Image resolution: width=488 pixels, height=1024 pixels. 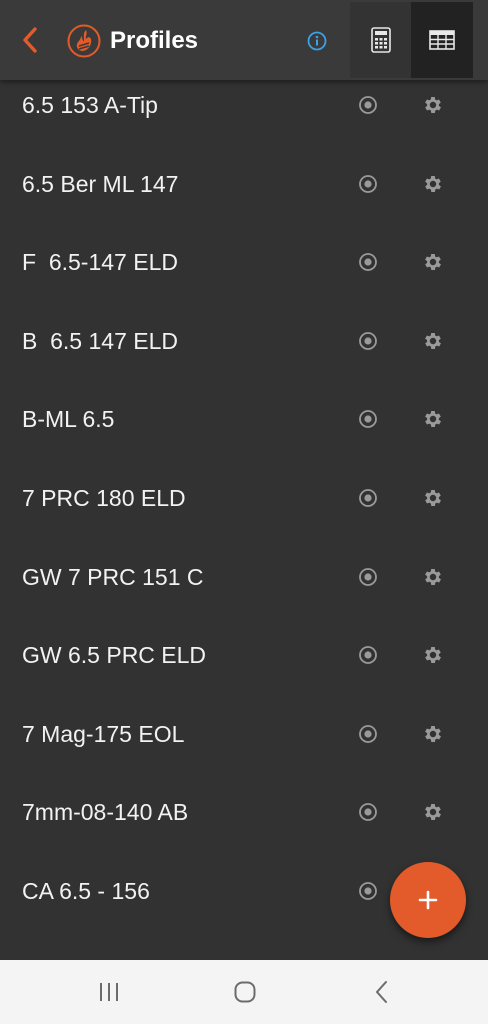 I want to click on profile-name: 7 Mag-175 EOL, so click(x=103, y=734).